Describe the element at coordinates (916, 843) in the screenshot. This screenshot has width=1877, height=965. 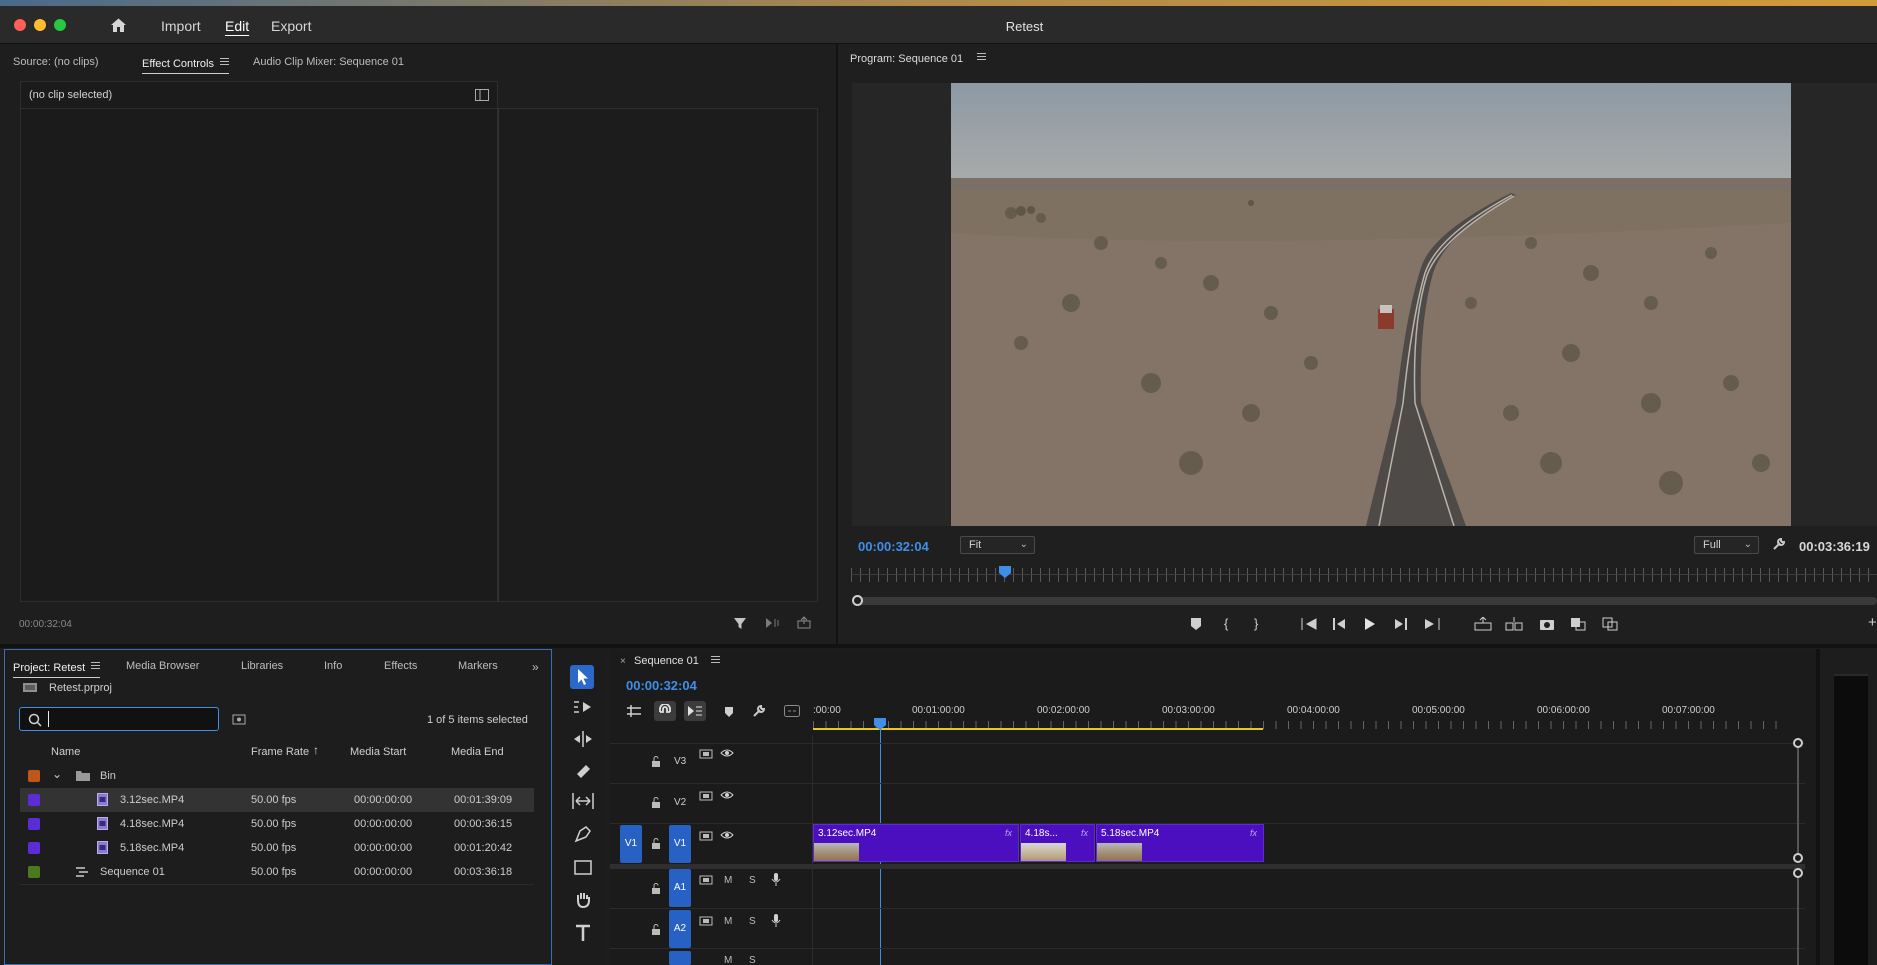
I see `timeline-clip: 3.12sec.MP4 fx` at that location.